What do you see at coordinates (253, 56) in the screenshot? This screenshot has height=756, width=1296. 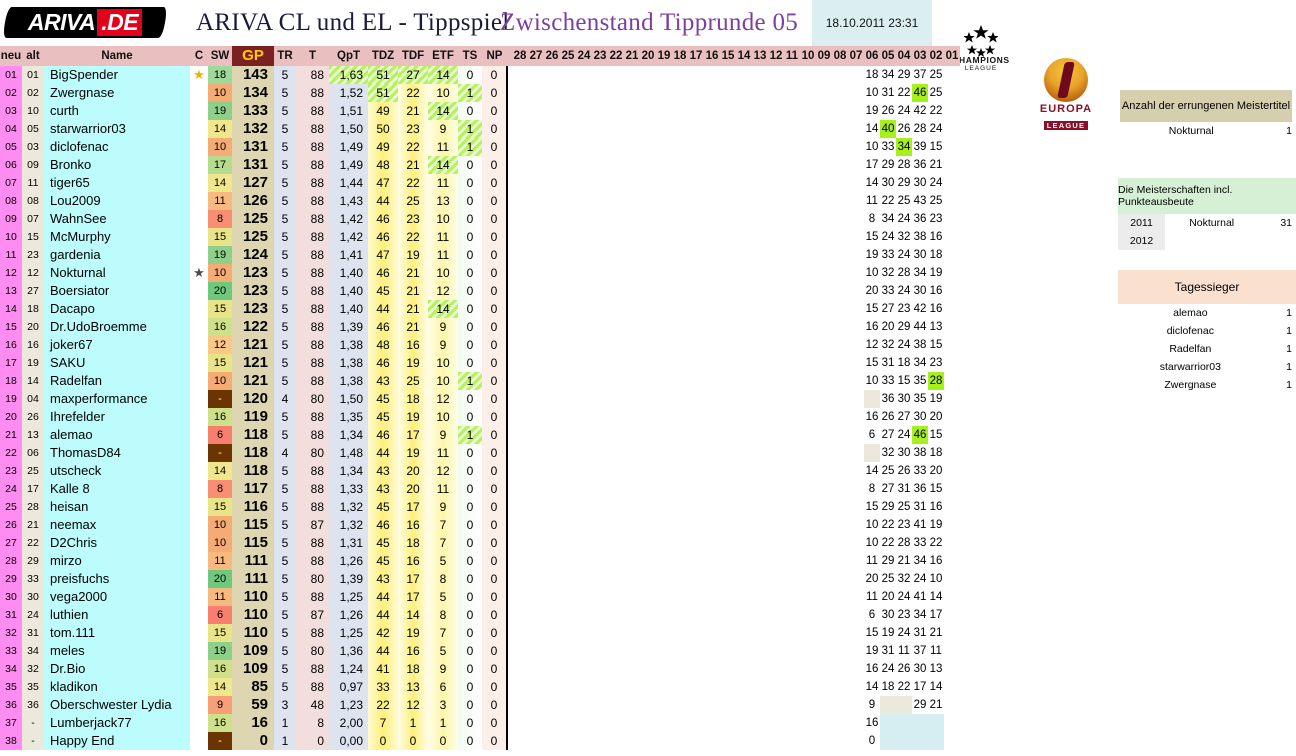 I see `col-header-gp: GP` at bounding box center [253, 56].